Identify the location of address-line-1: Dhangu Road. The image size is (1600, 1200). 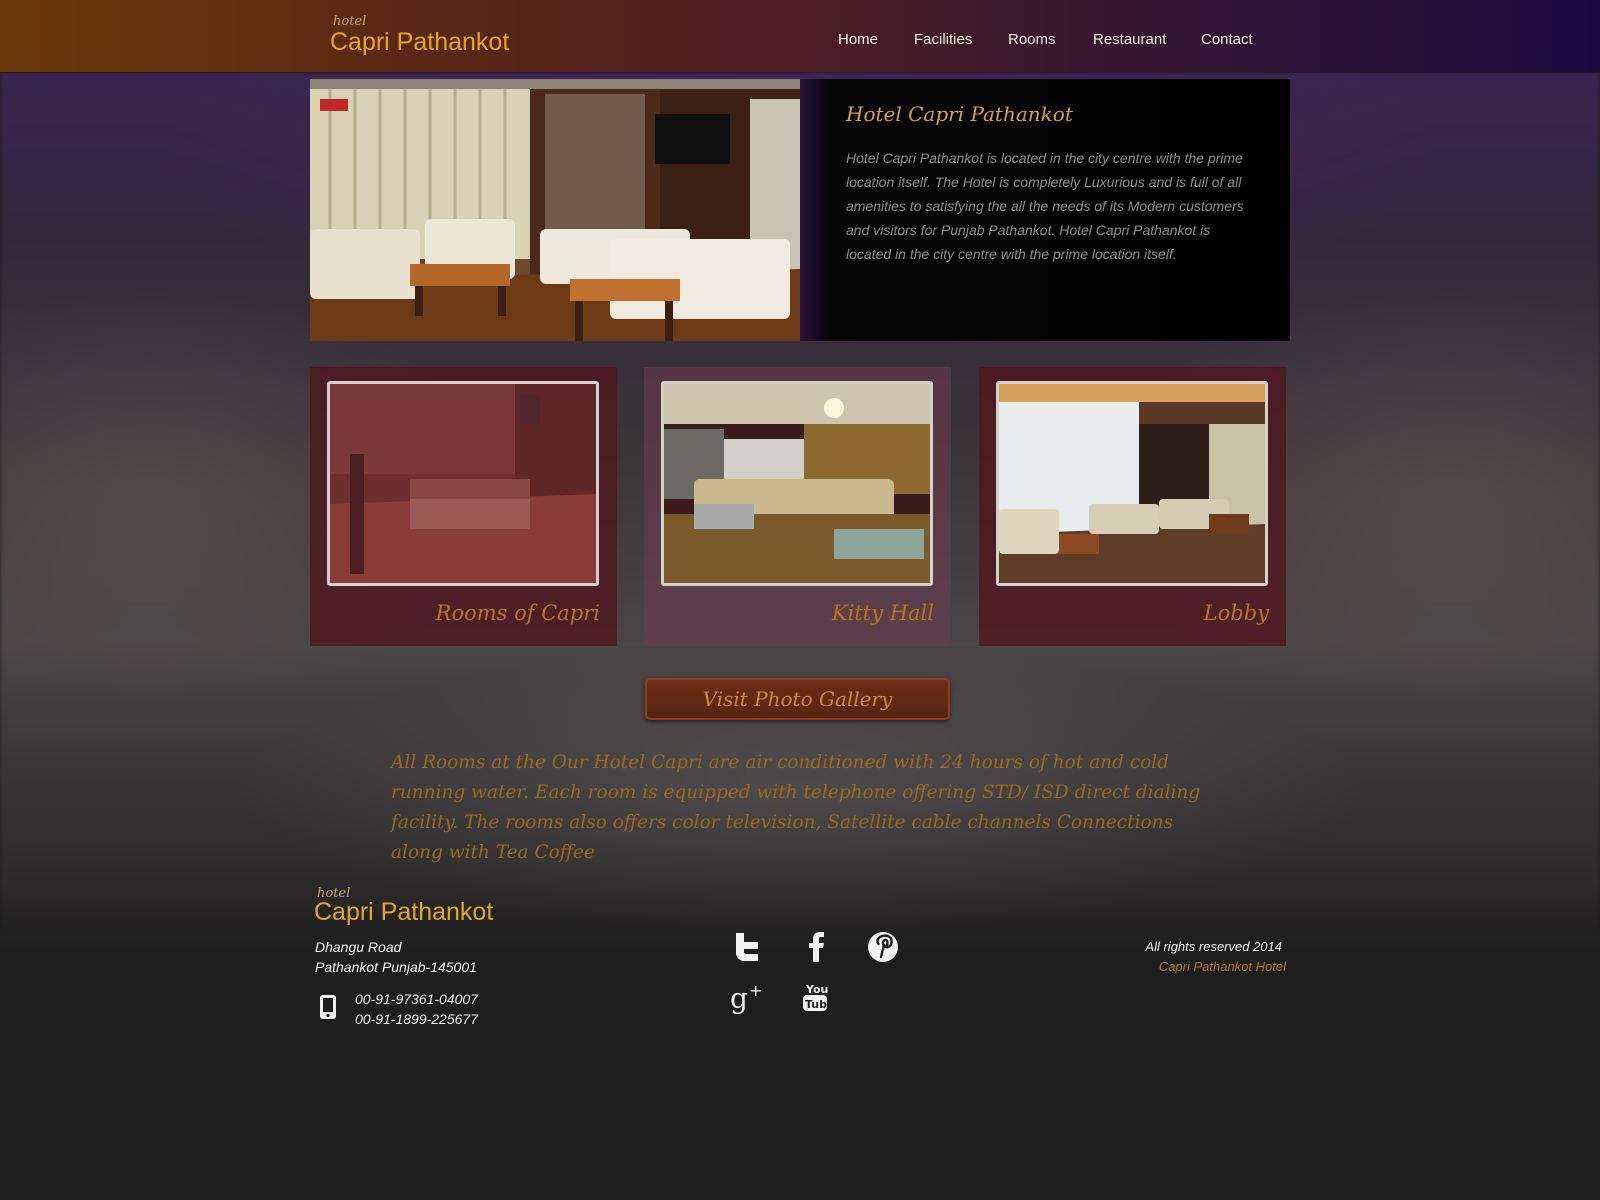
(358, 947).